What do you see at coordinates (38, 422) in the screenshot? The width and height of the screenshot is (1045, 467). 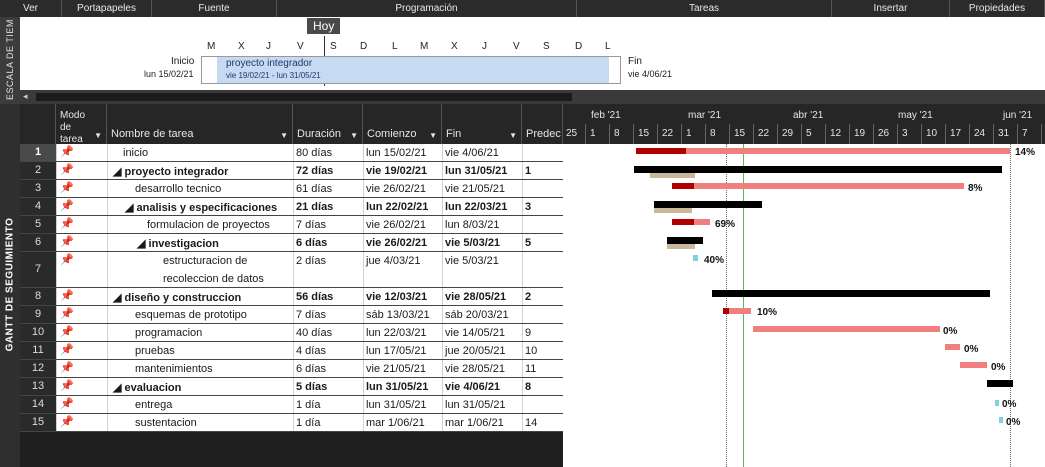 I see `row-number: 15` at bounding box center [38, 422].